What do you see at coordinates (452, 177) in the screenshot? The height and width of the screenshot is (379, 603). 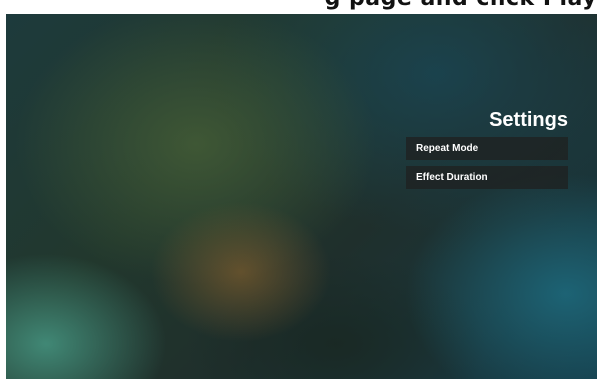 I see `menu-item-label: Effect Duration` at bounding box center [452, 177].